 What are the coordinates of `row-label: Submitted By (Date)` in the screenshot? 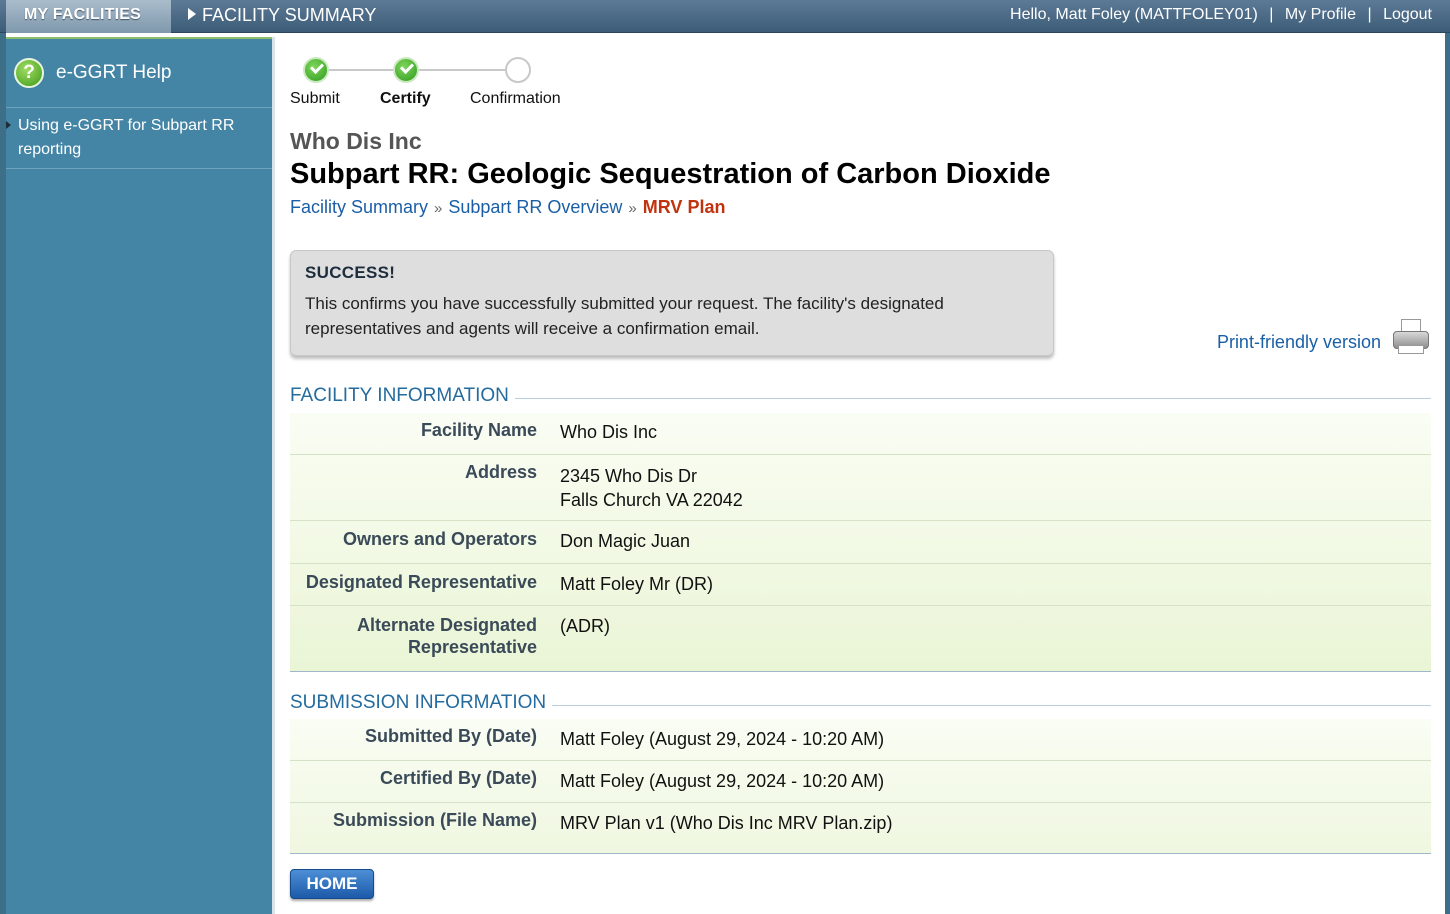 It's located at (450, 736).